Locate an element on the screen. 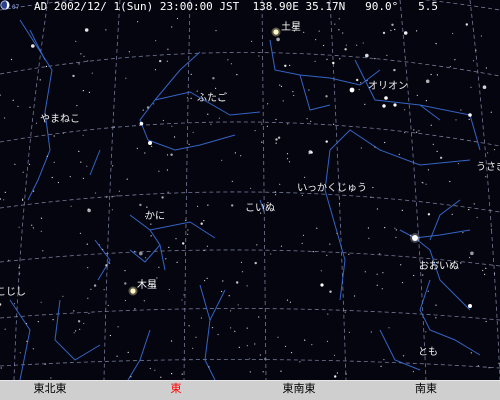  constellation-label-monoceros: いっかくじゅう is located at coordinates (332, 189).